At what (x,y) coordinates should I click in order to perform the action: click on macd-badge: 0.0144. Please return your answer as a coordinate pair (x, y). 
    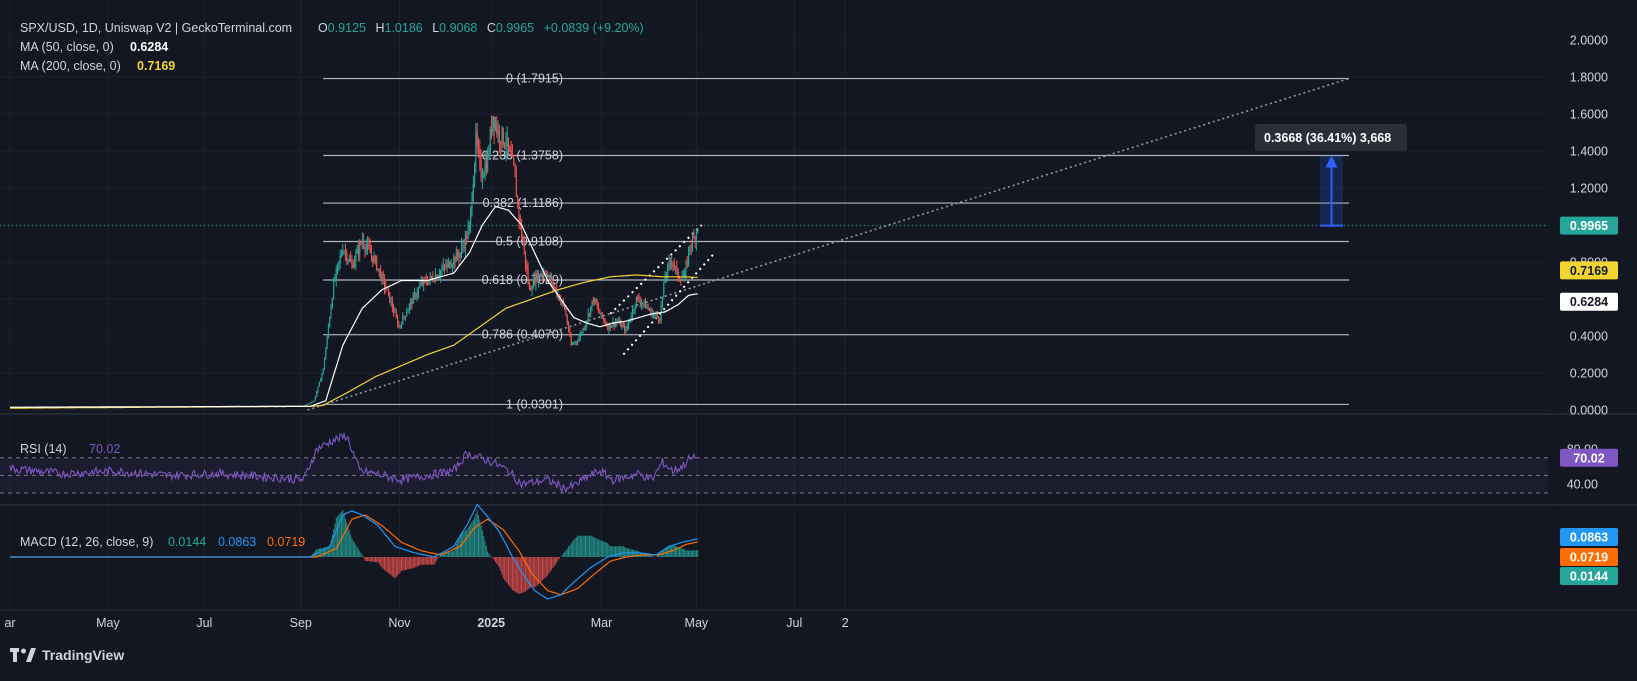
    Looking at the image, I should click on (1589, 577).